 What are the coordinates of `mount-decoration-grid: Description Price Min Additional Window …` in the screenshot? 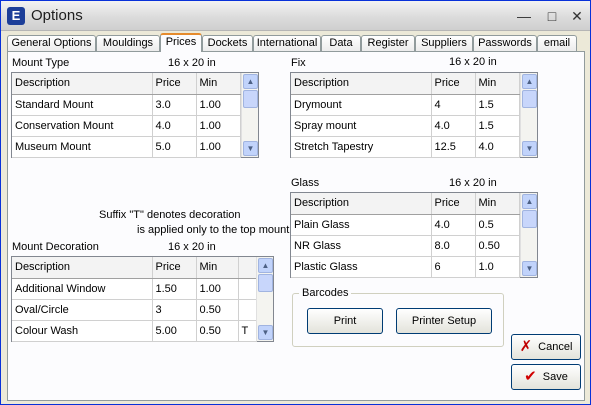 It's located at (142, 299).